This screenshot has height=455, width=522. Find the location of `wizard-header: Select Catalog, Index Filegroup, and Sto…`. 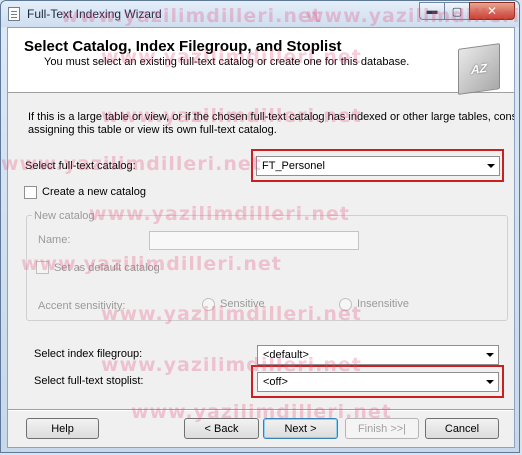

wizard-header: Select Catalog, Index Filegroup, and Sto… is located at coordinates (261, 61).